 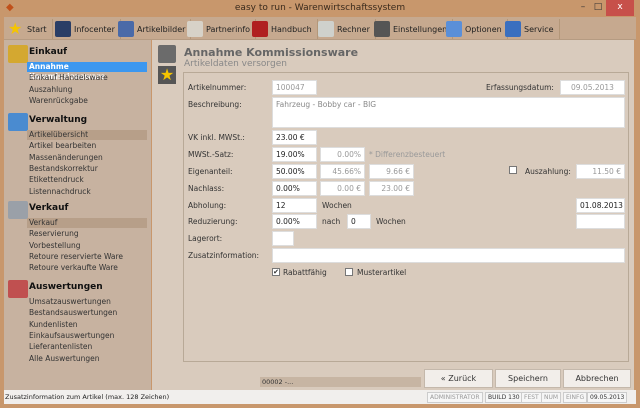 What do you see at coordinates (167, 54) in the screenshot?
I see `goods-icon` at bounding box center [167, 54].